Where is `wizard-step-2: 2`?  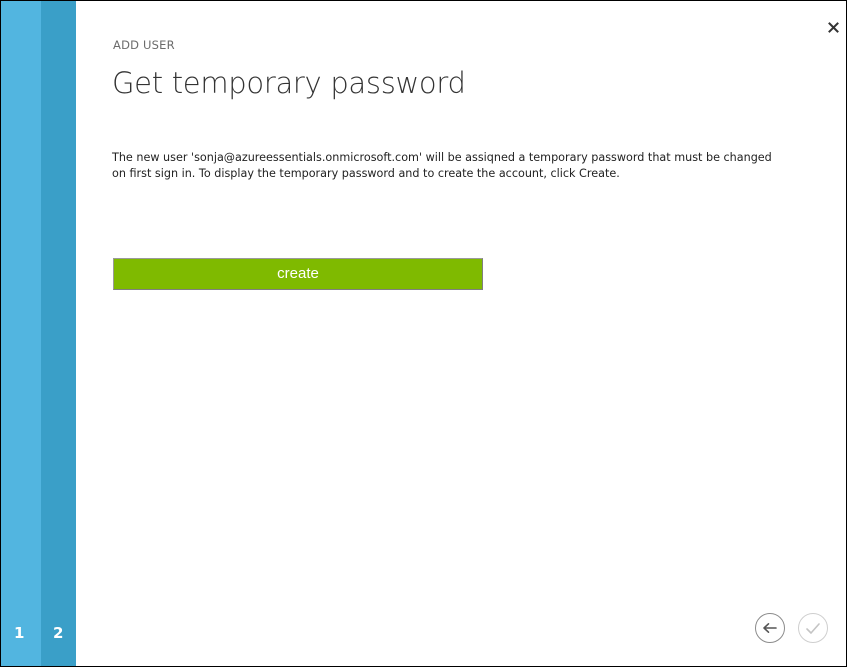 wizard-step-2: 2 is located at coordinates (58, 333).